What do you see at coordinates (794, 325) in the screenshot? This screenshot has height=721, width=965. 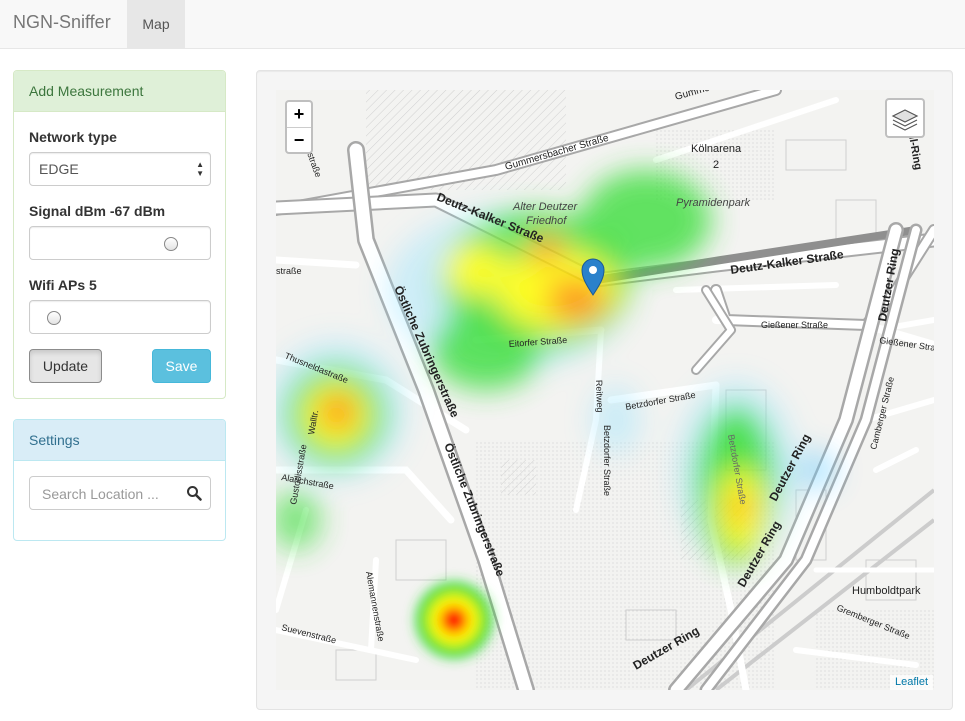 I see `giessener-label-1: Gießener Straße` at bounding box center [794, 325].